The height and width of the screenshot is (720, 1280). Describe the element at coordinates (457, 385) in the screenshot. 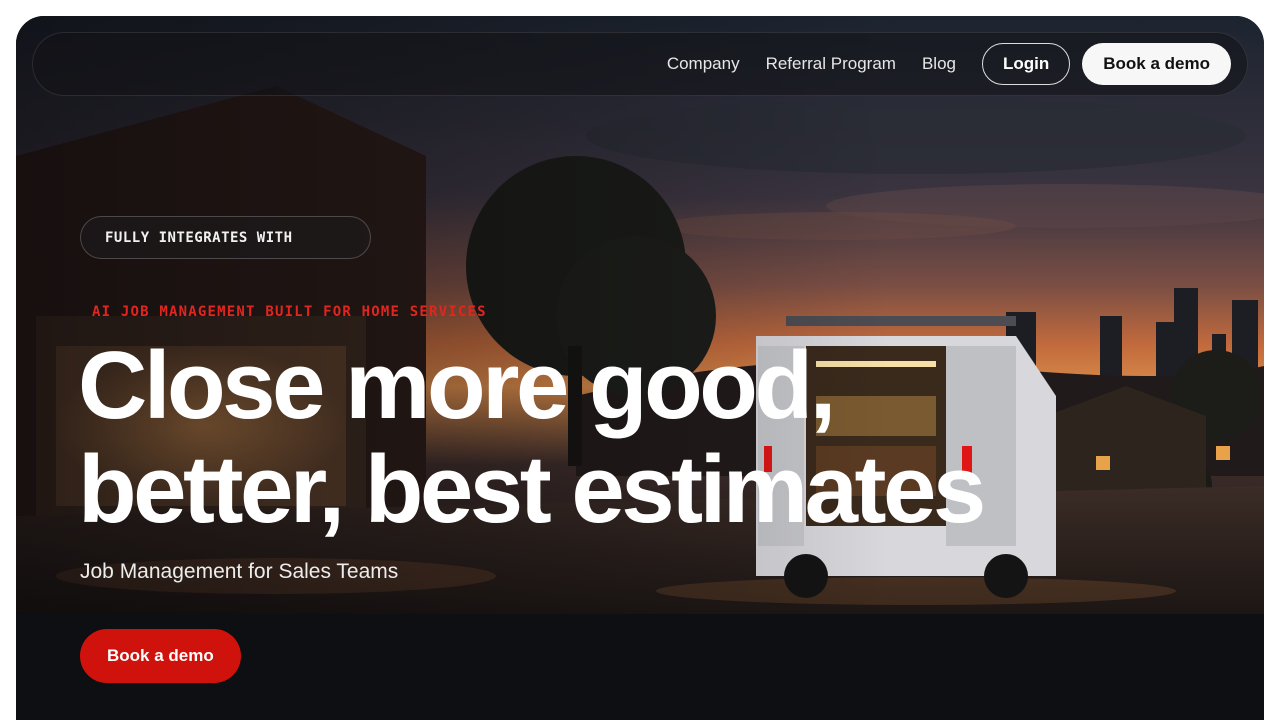

I see `hero-headline-line-1: Close more good,` at that location.